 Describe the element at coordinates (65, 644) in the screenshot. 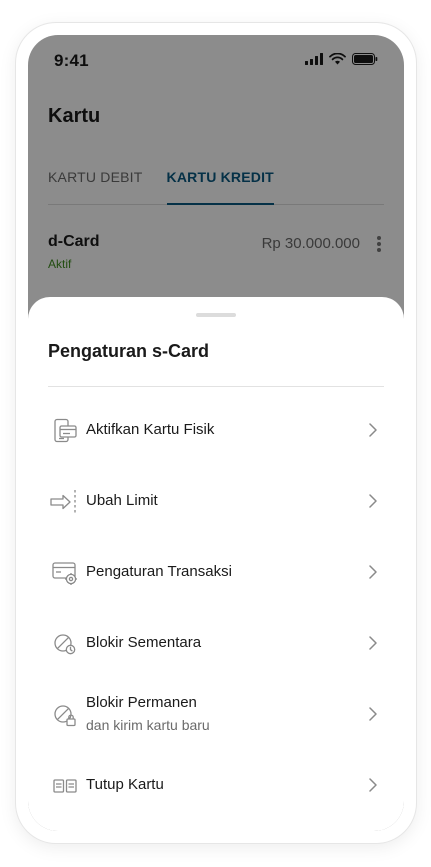

I see `temporary-block-icon` at that location.